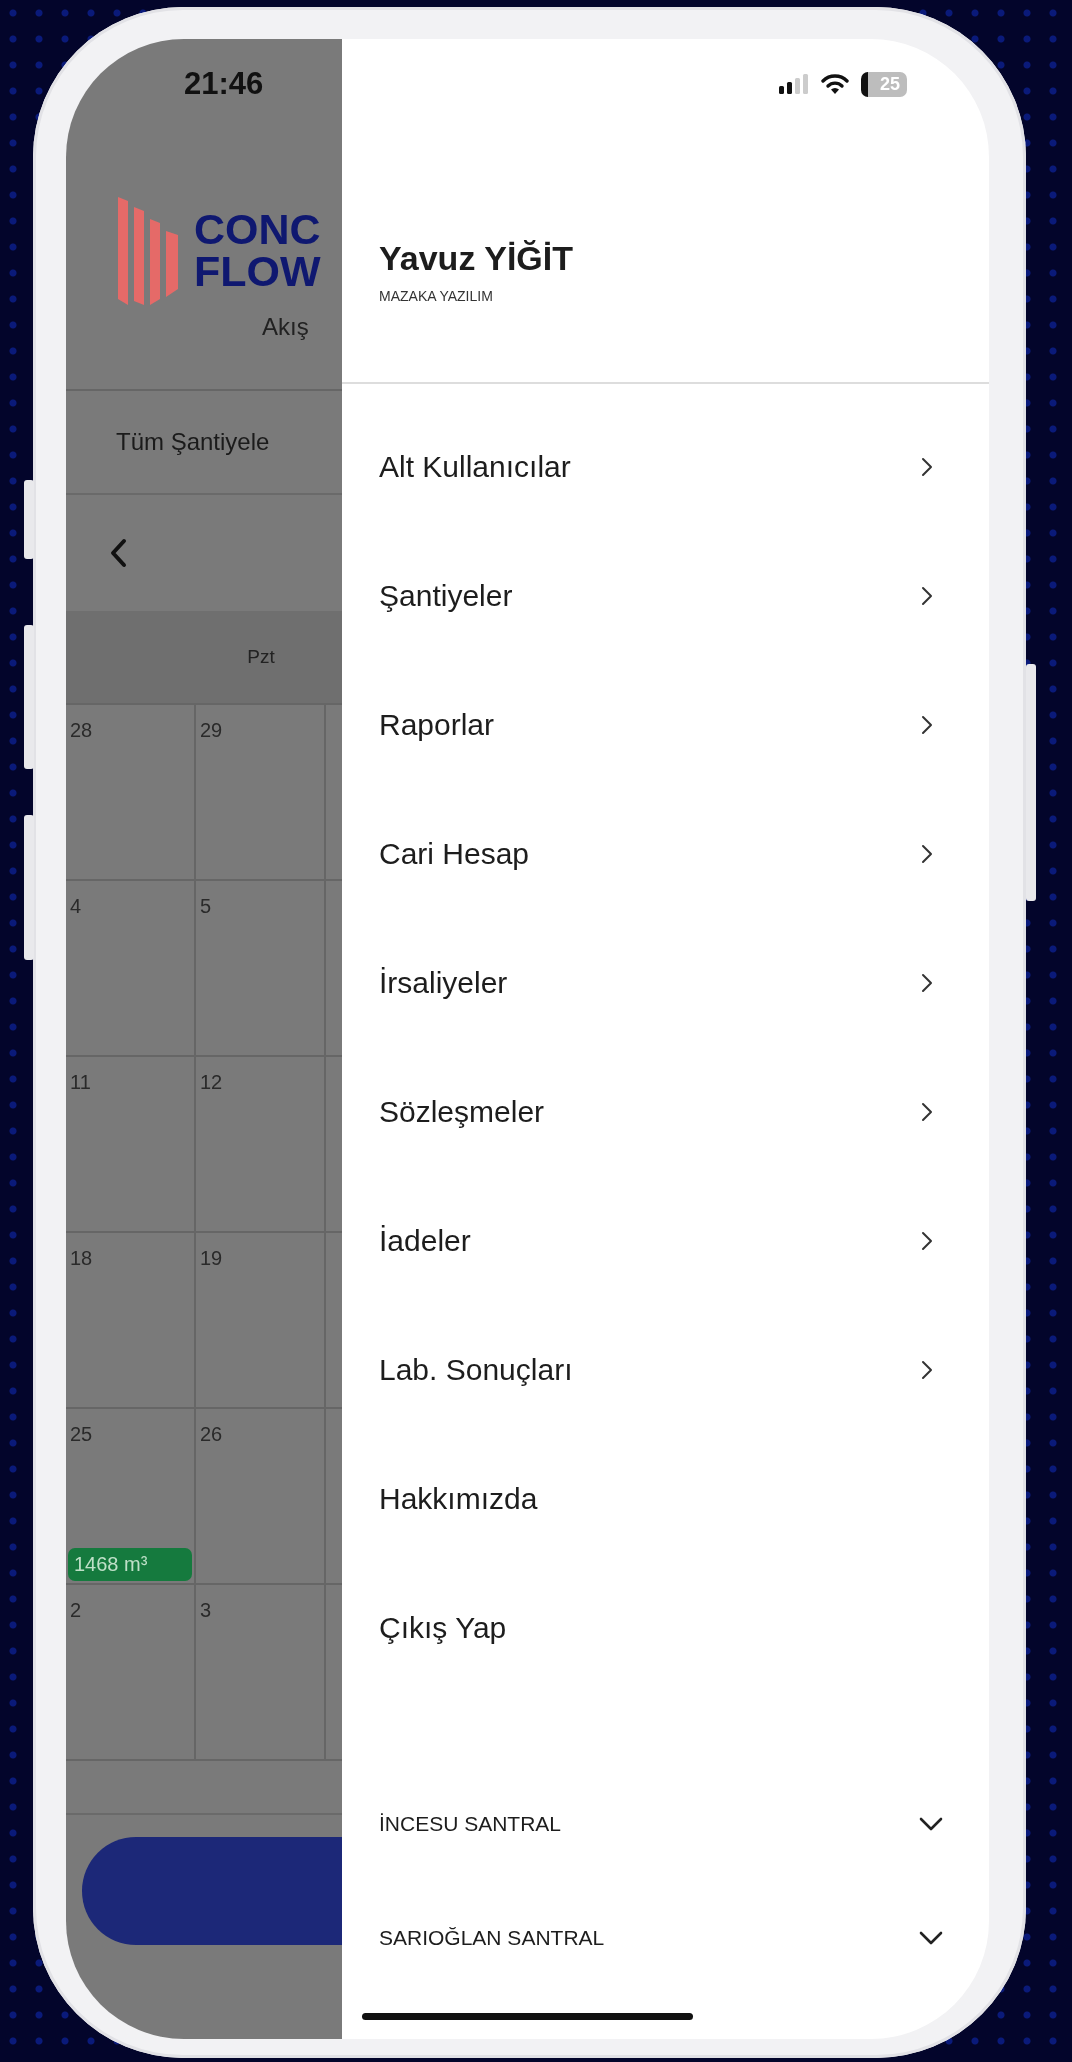 This screenshot has height=2062, width=1072. I want to click on menu-row: İadeler, so click(665, 1240).